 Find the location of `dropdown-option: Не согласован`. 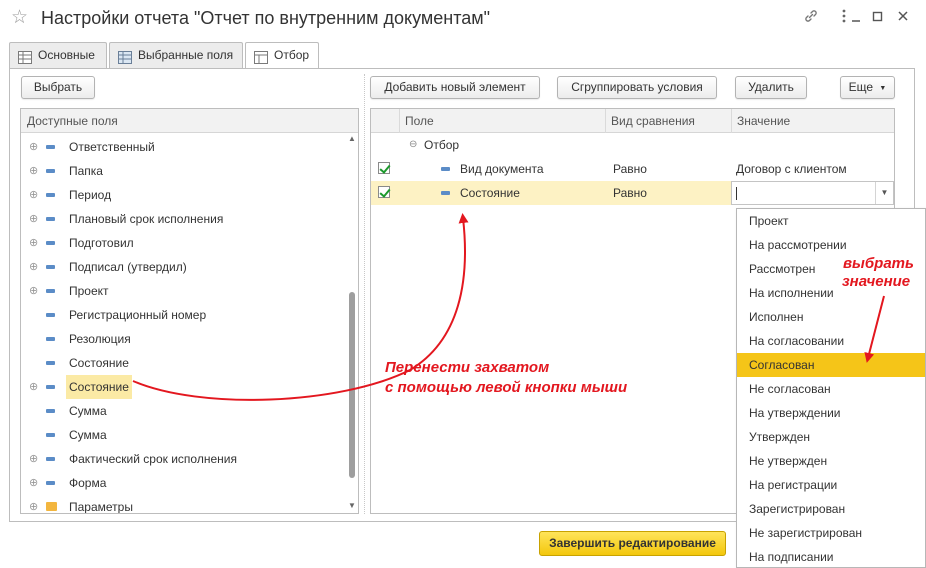

dropdown-option: Не согласован is located at coordinates (831, 389).